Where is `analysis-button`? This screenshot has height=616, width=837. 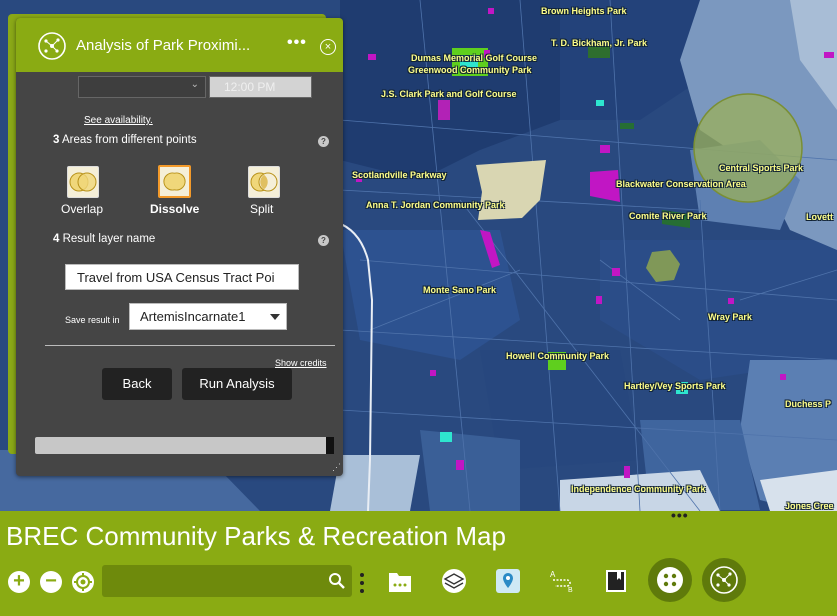
analysis-button is located at coordinates (670, 580).